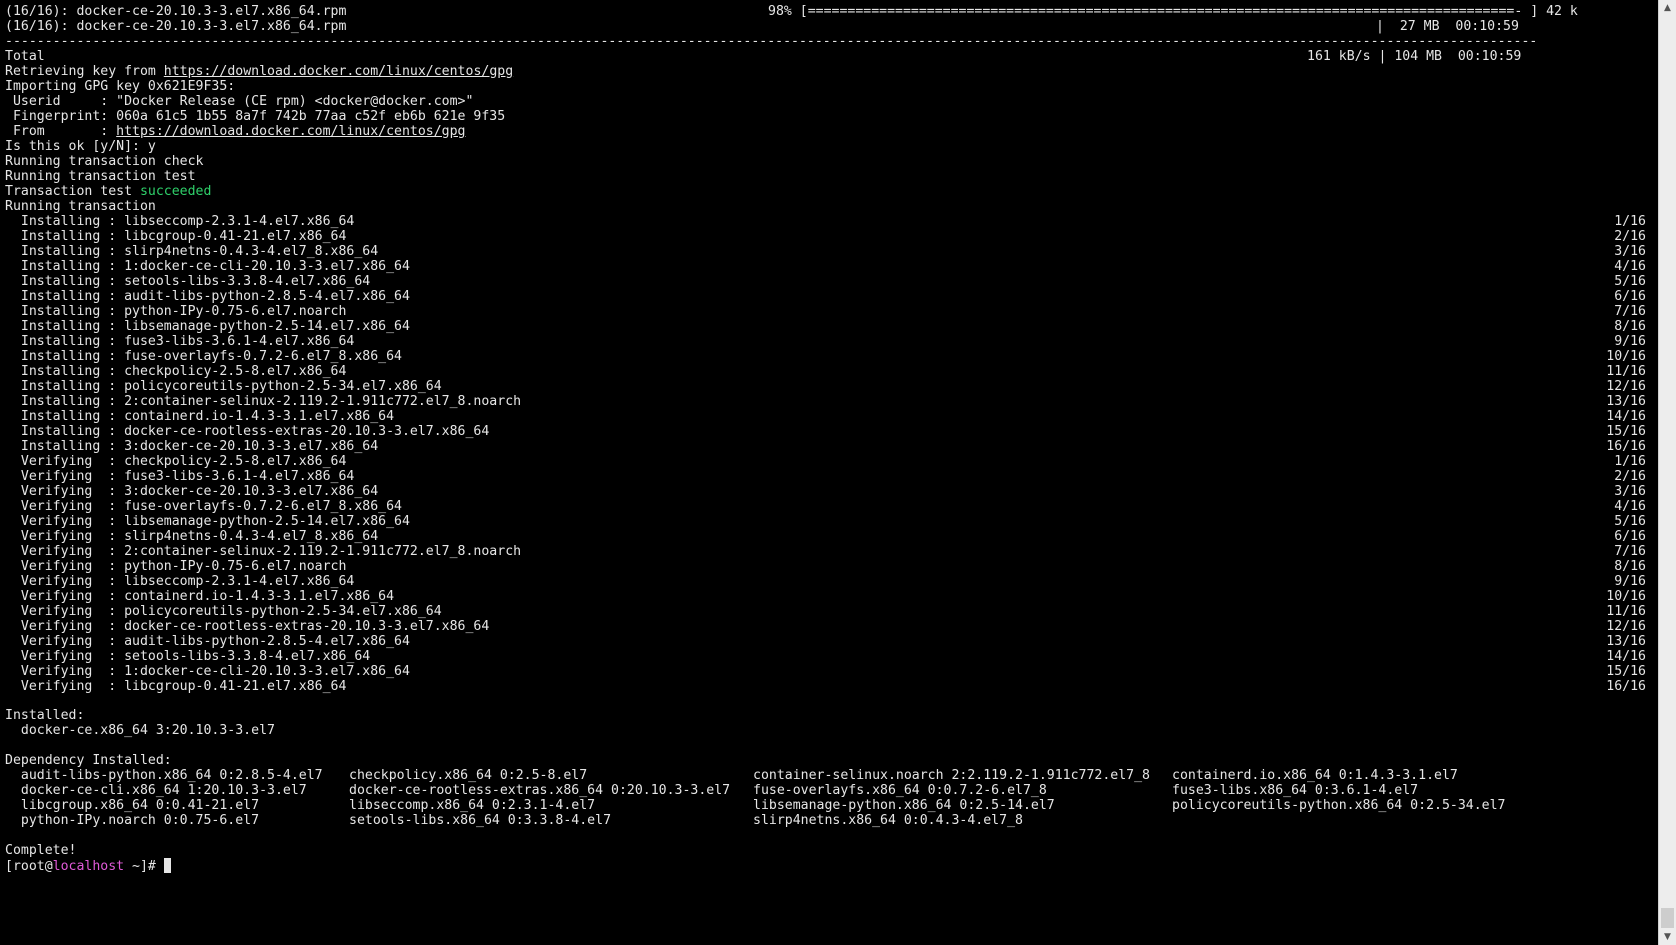 The height and width of the screenshot is (945, 1676). I want to click on installed-item: docker-ce.x86_64 3:20.10.3-3.el7, so click(140, 730).